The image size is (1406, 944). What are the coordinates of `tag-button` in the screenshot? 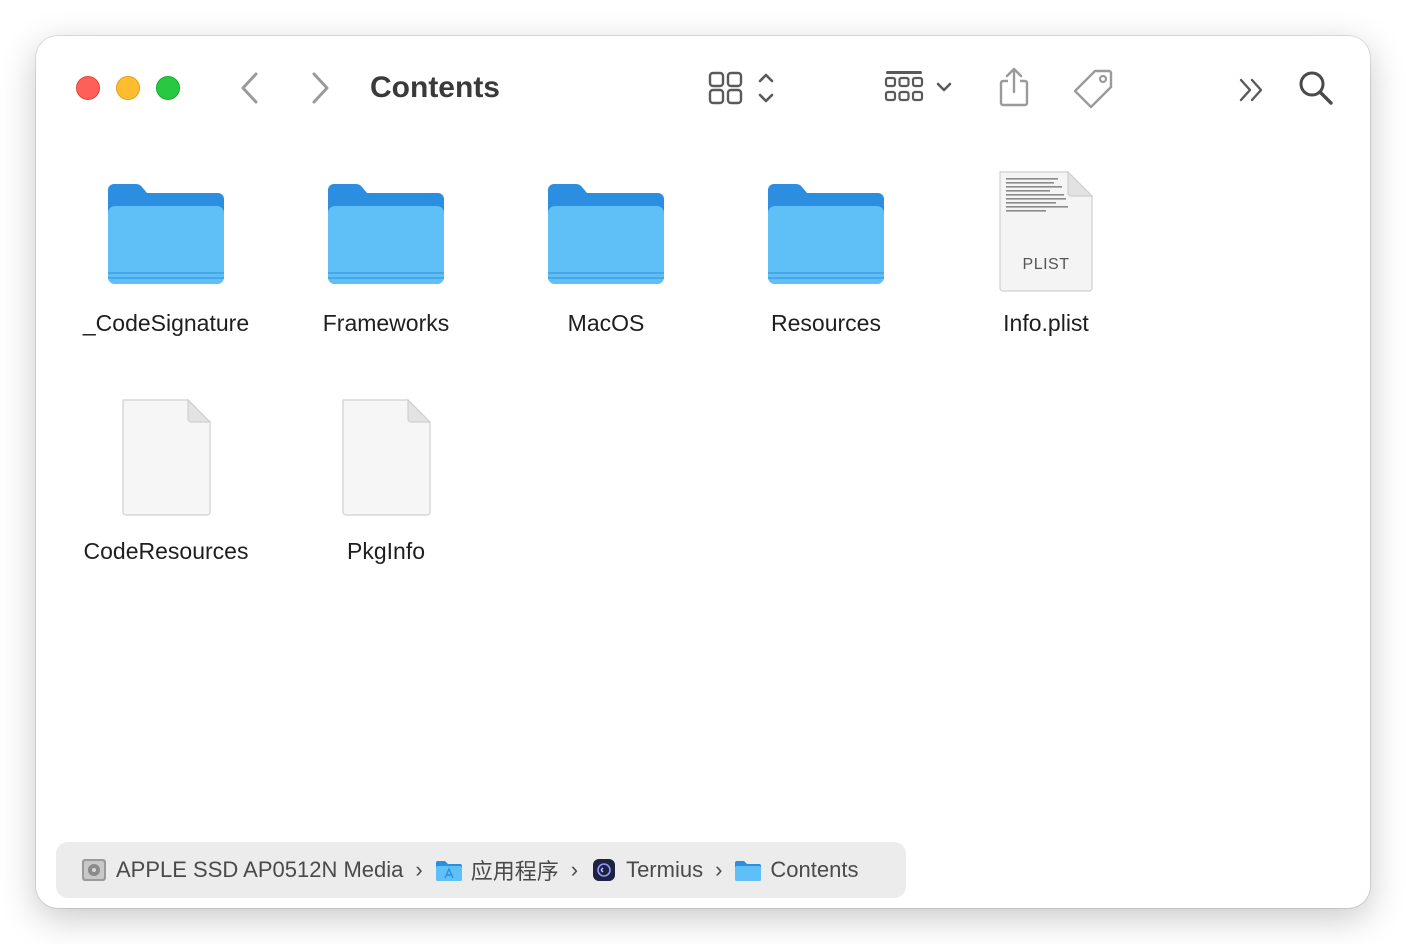 It's located at (1094, 88).